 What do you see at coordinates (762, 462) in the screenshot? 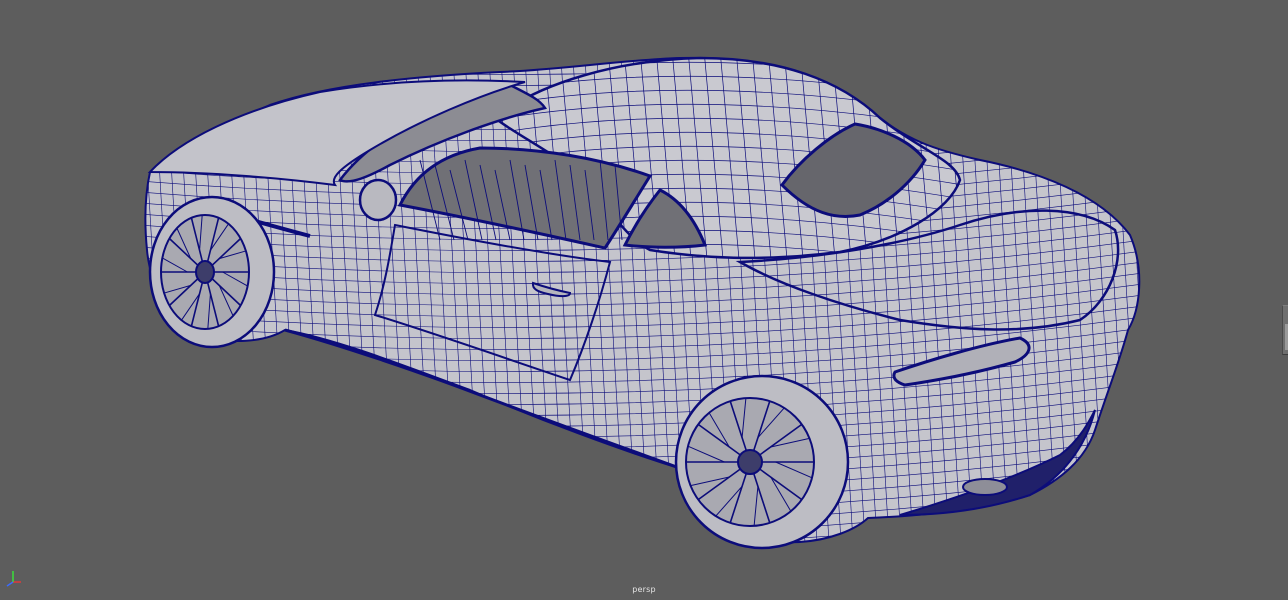
I see `rear-wheel` at bounding box center [762, 462].